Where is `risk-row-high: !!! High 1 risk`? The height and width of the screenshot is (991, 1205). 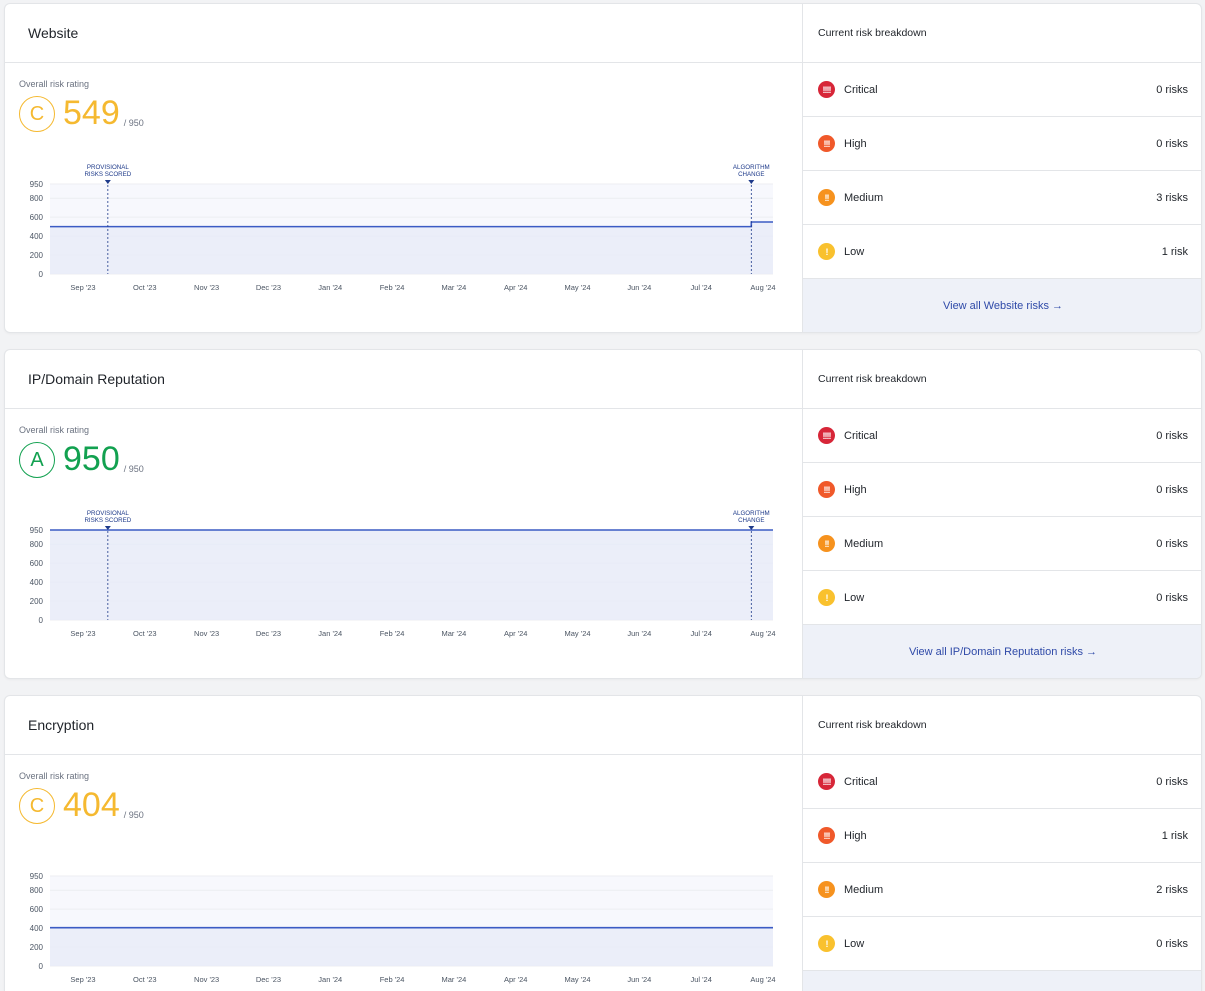
risk-row-high: !!! High 1 risk is located at coordinates (1002, 836).